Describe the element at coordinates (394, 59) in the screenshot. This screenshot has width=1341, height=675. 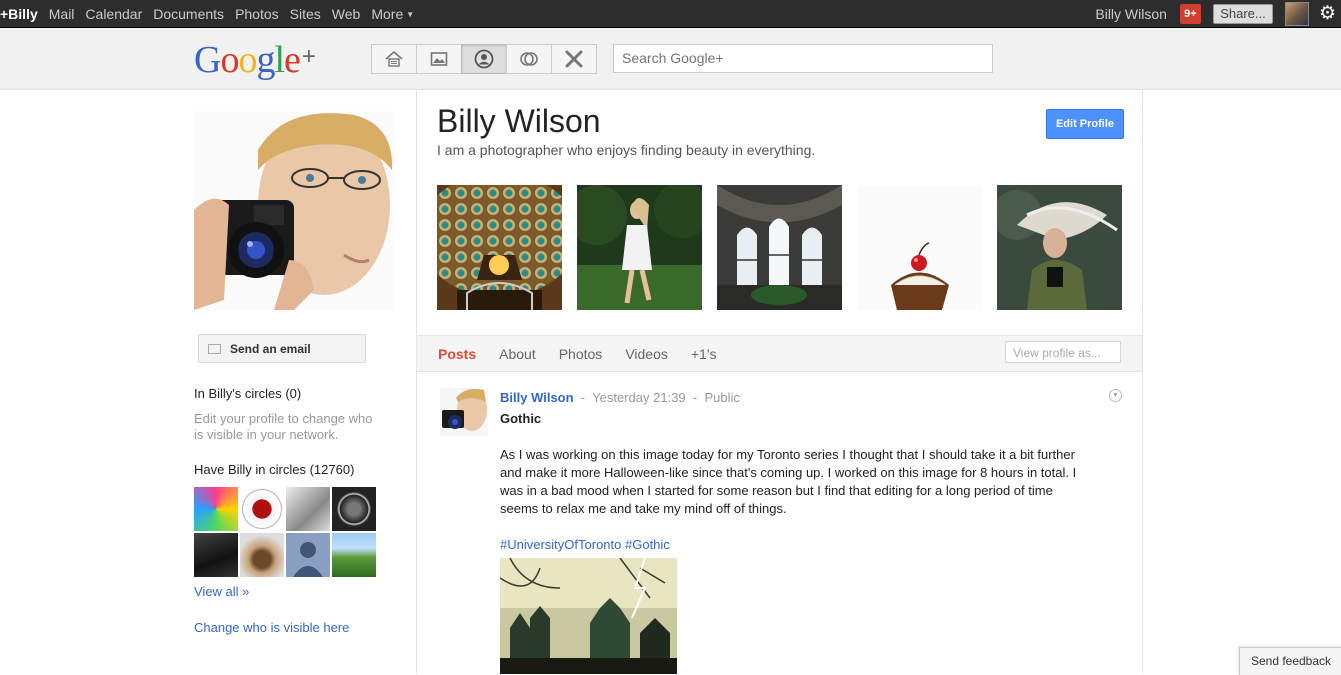
I see `home-icon` at that location.